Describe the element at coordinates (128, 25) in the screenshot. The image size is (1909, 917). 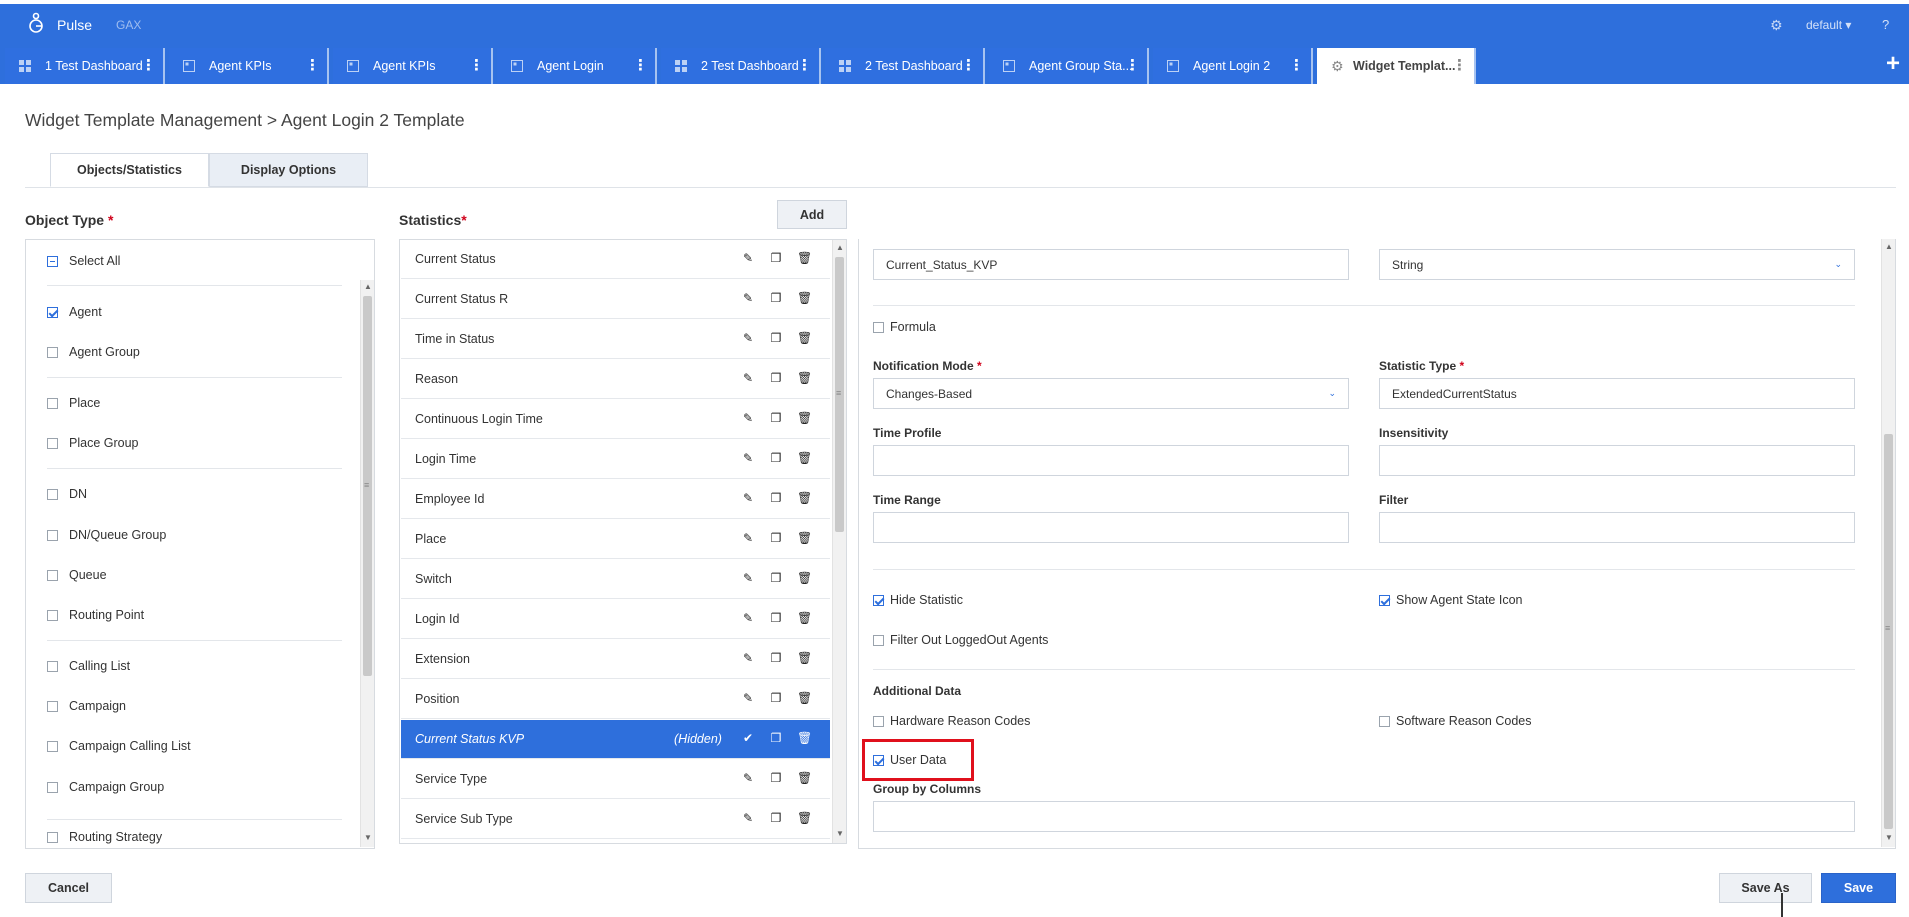
I see `gax-link: GAX` at that location.